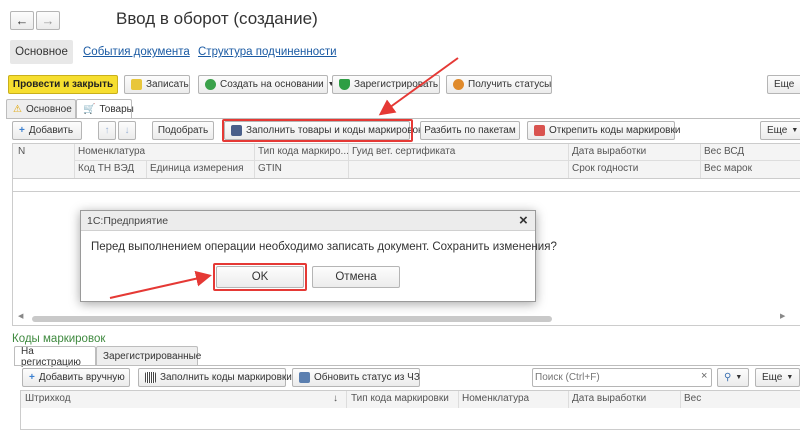  I want to click on highlight-ok, so click(260, 277).